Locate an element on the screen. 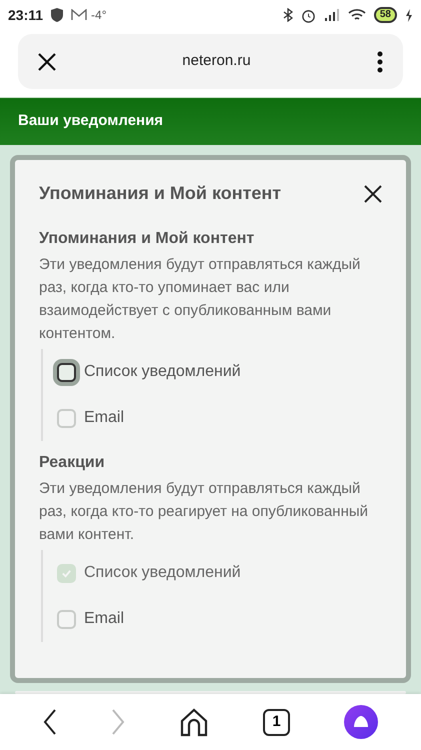  wifi-icon is located at coordinates (357, 15).